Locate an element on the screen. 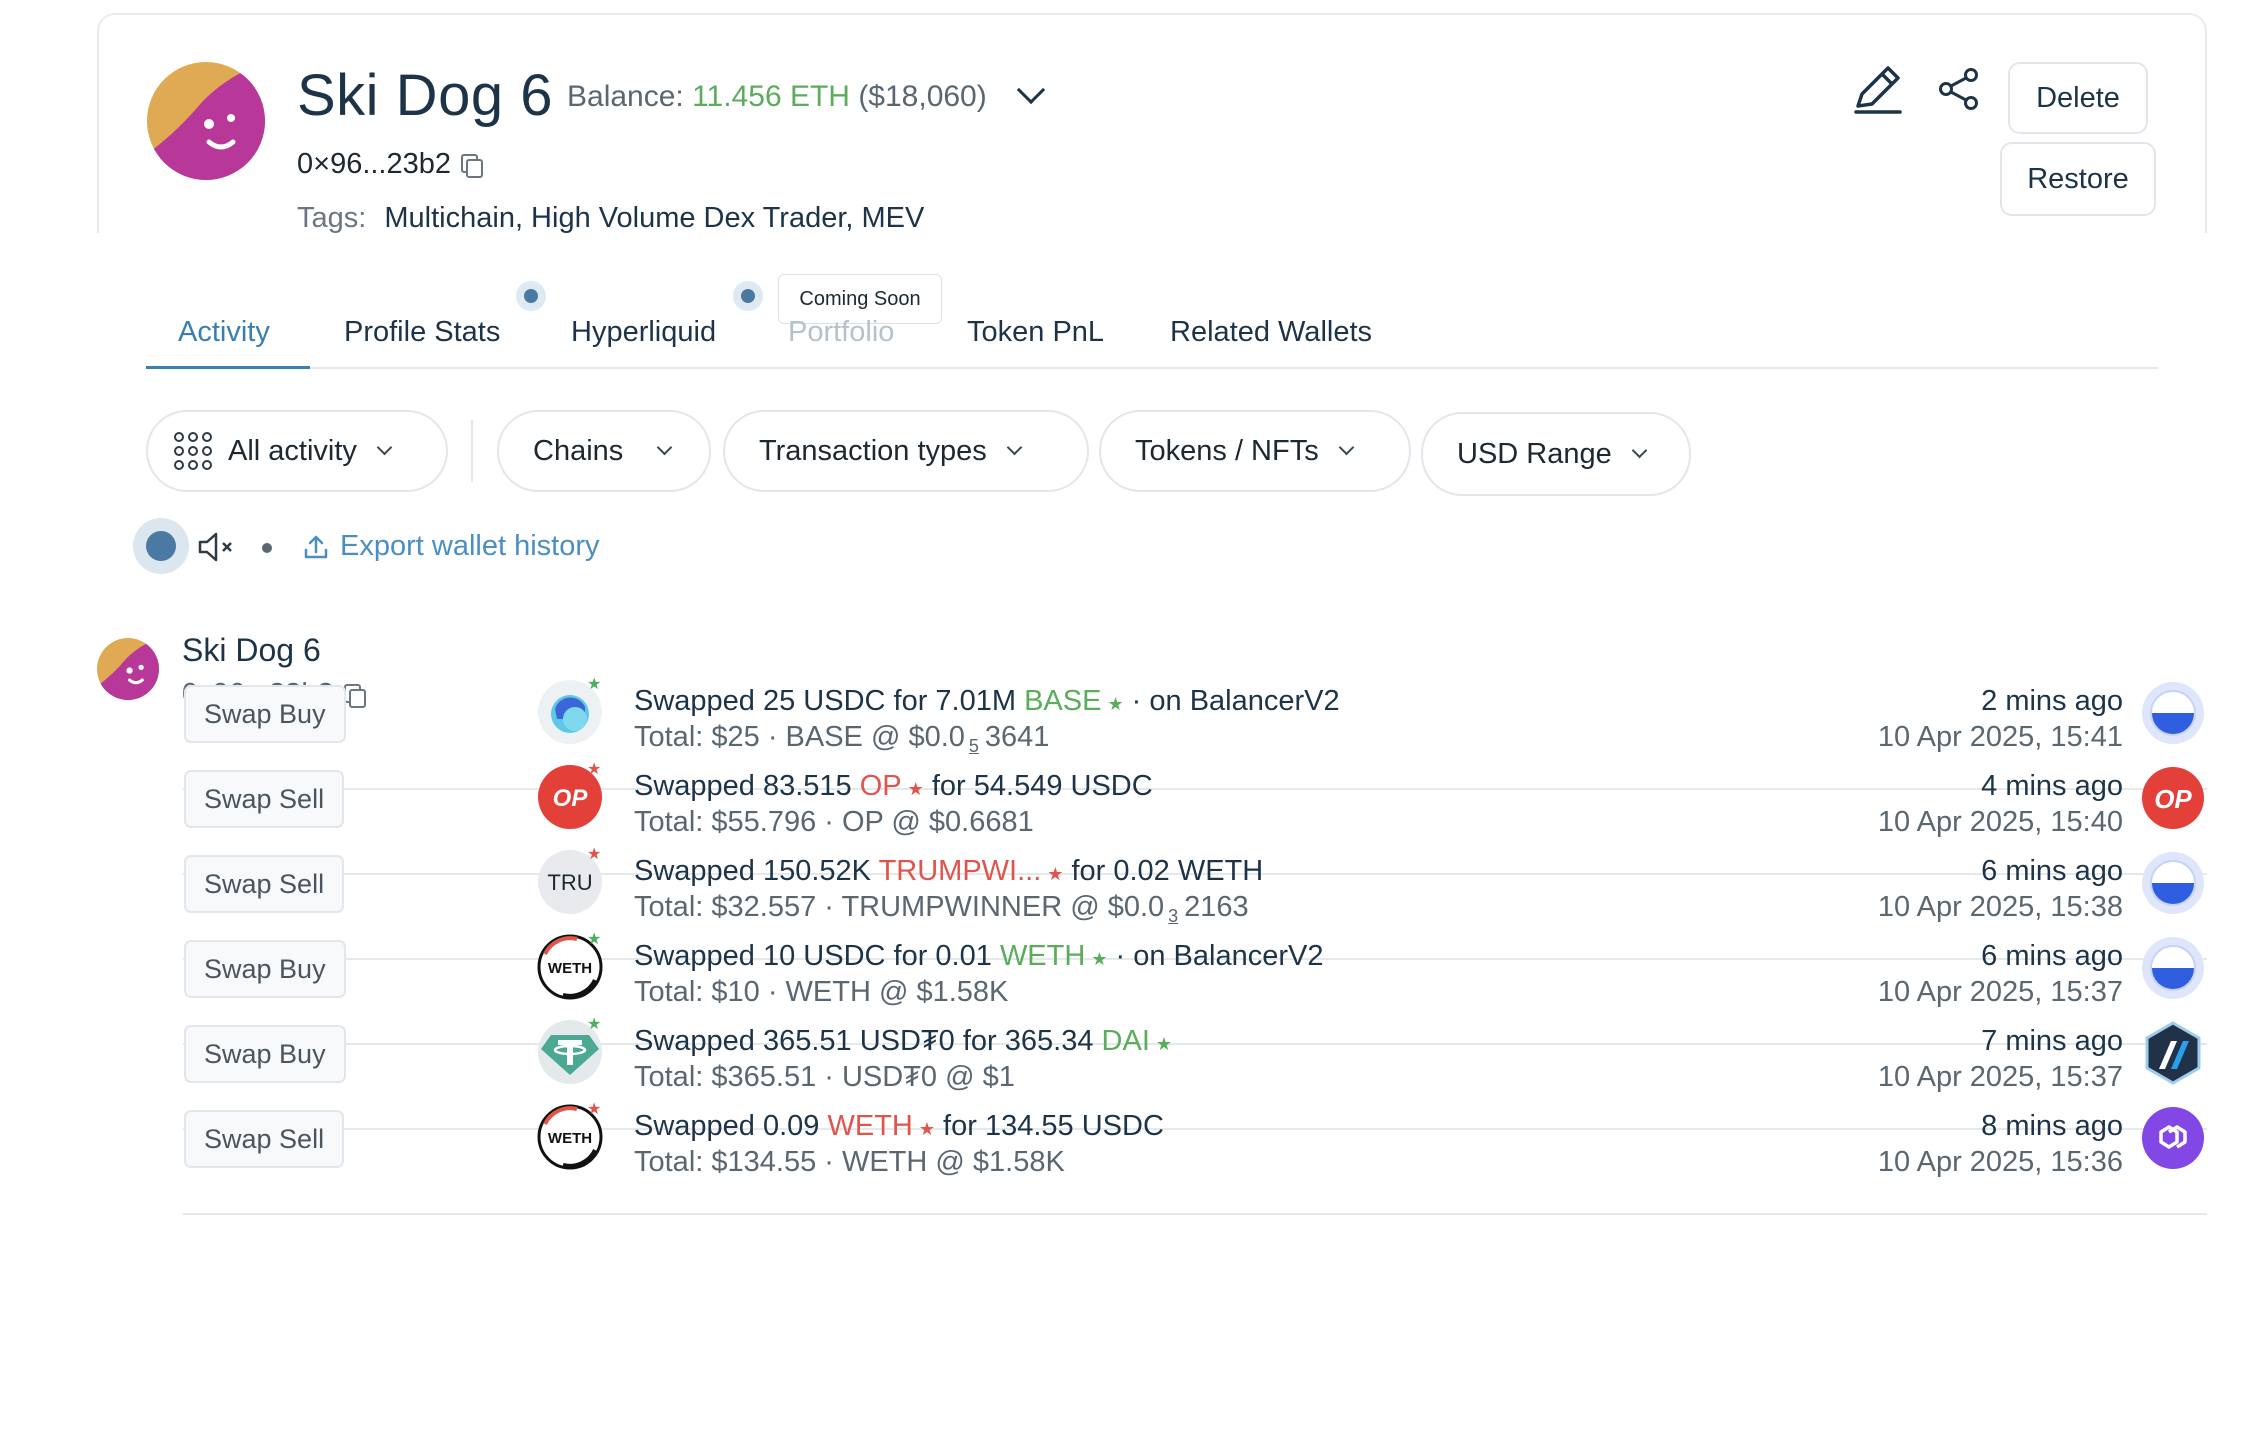  transaction-total: Total: $134.55 · WETH @ $1.58K is located at coordinates (849, 1162).